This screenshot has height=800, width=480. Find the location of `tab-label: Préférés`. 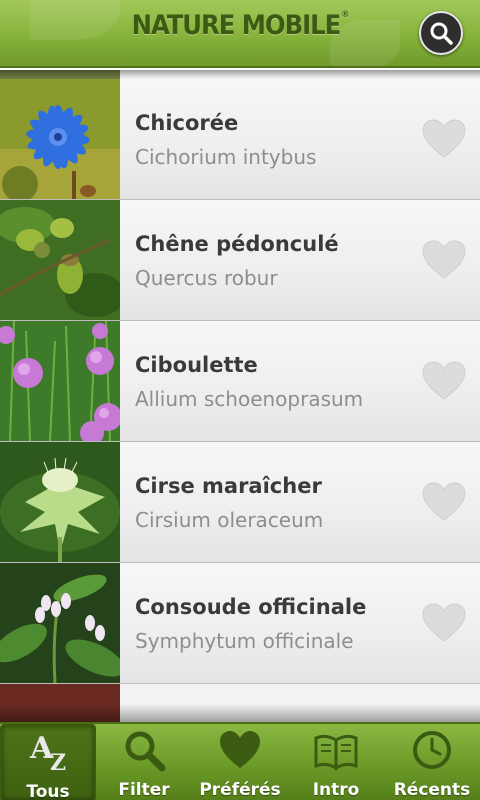

tab-label: Préférés is located at coordinates (240, 790).